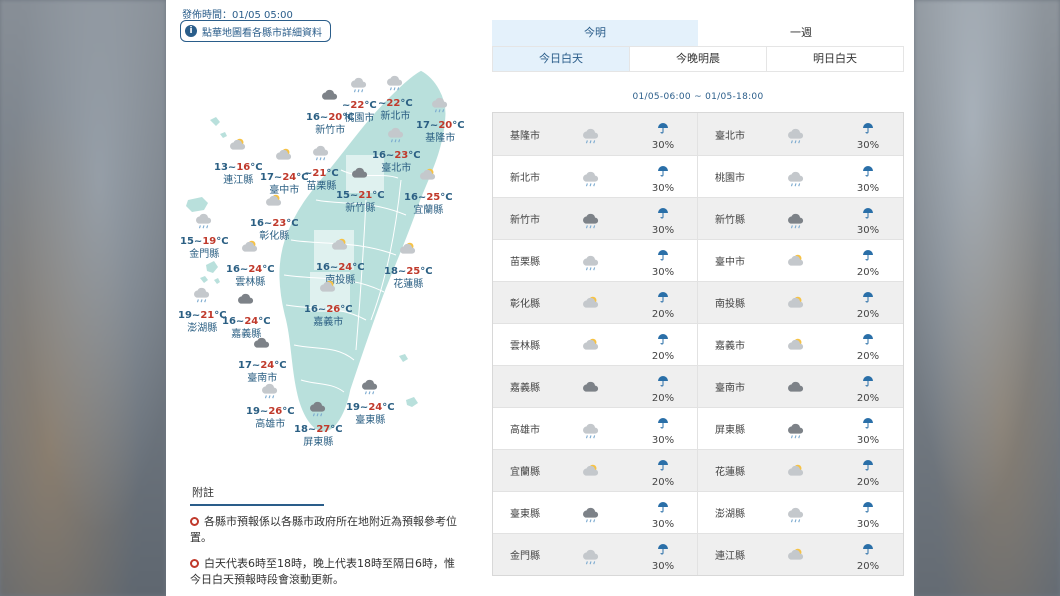 The image size is (1060, 596). What do you see at coordinates (525, 262) in the screenshot?
I see `county-name: 苗栗縣` at bounding box center [525, 262].